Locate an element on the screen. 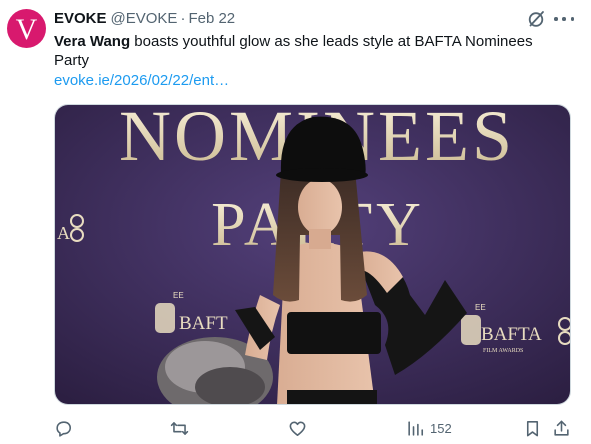 This screenshot has width=591, height=444. display-name: EVOKE is located at coordinates (80, 18).